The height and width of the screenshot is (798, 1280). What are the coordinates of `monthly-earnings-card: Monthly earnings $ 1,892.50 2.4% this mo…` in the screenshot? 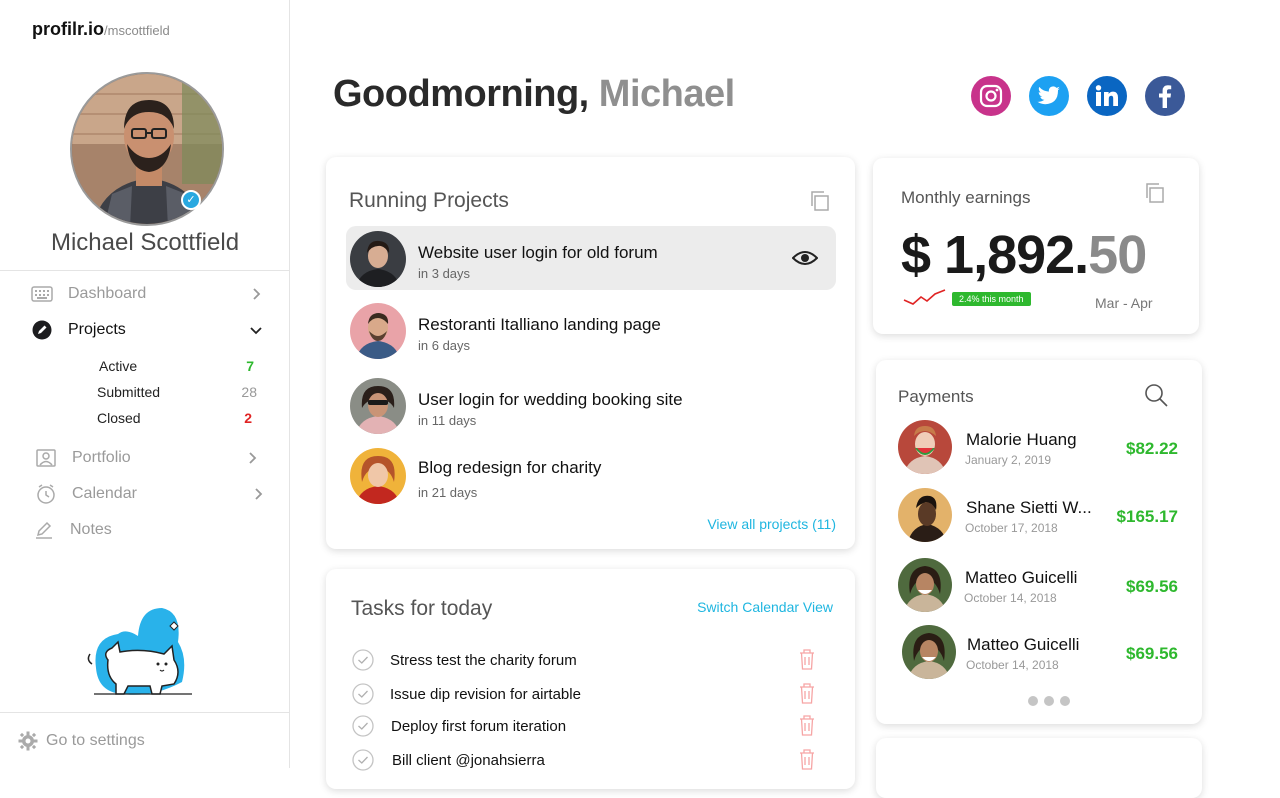 It's located at (1036, 246).